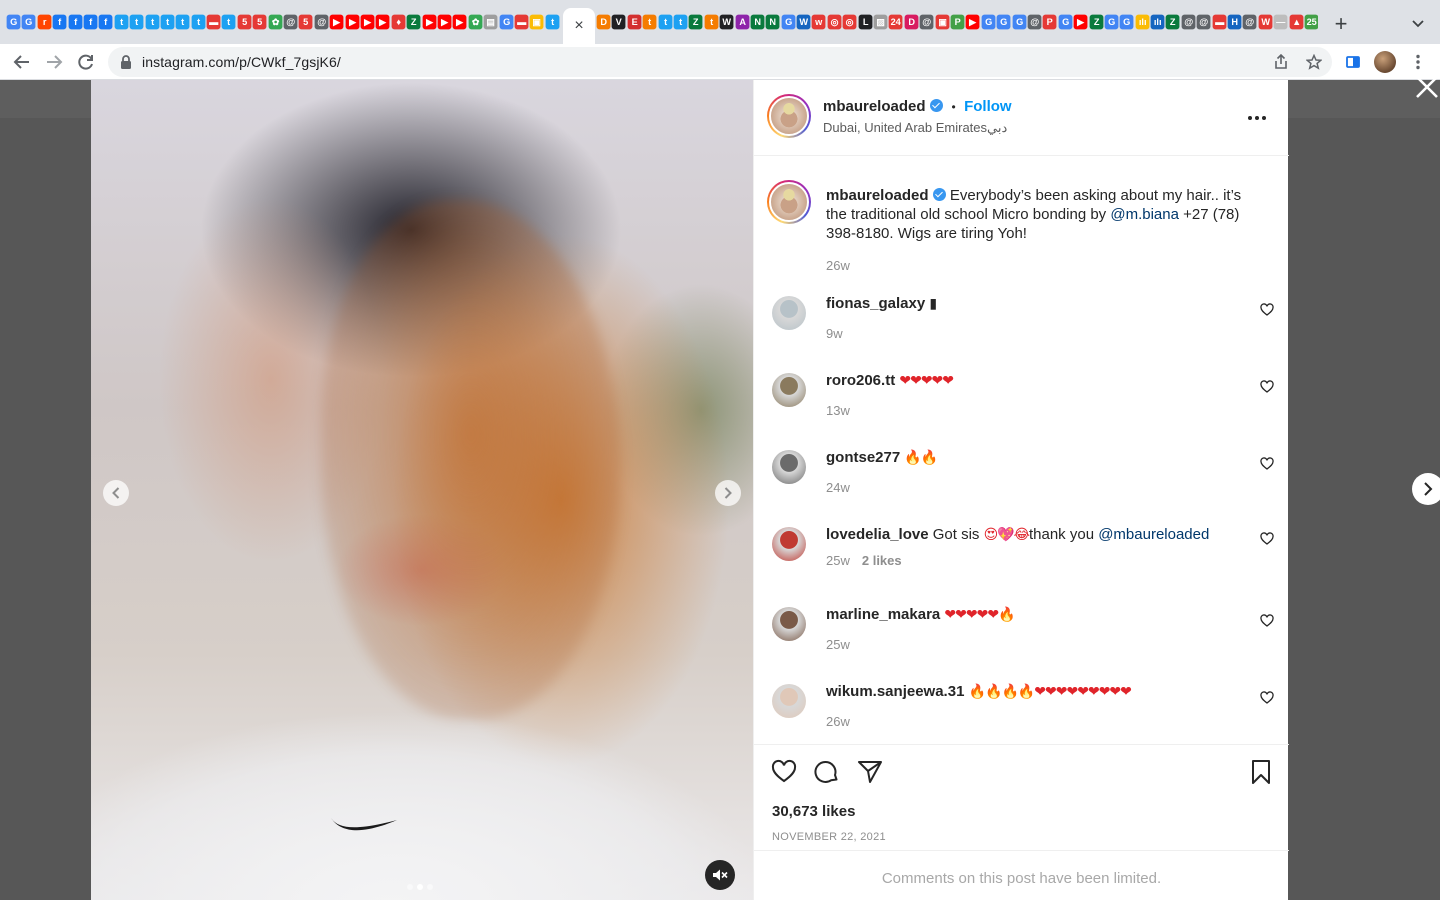 Image resolution: width=1440 pixels, height=900 pixels. Describe the element at coordinates (1314, 62) in the screenshot. I see `bookmark-star-button` at that location.